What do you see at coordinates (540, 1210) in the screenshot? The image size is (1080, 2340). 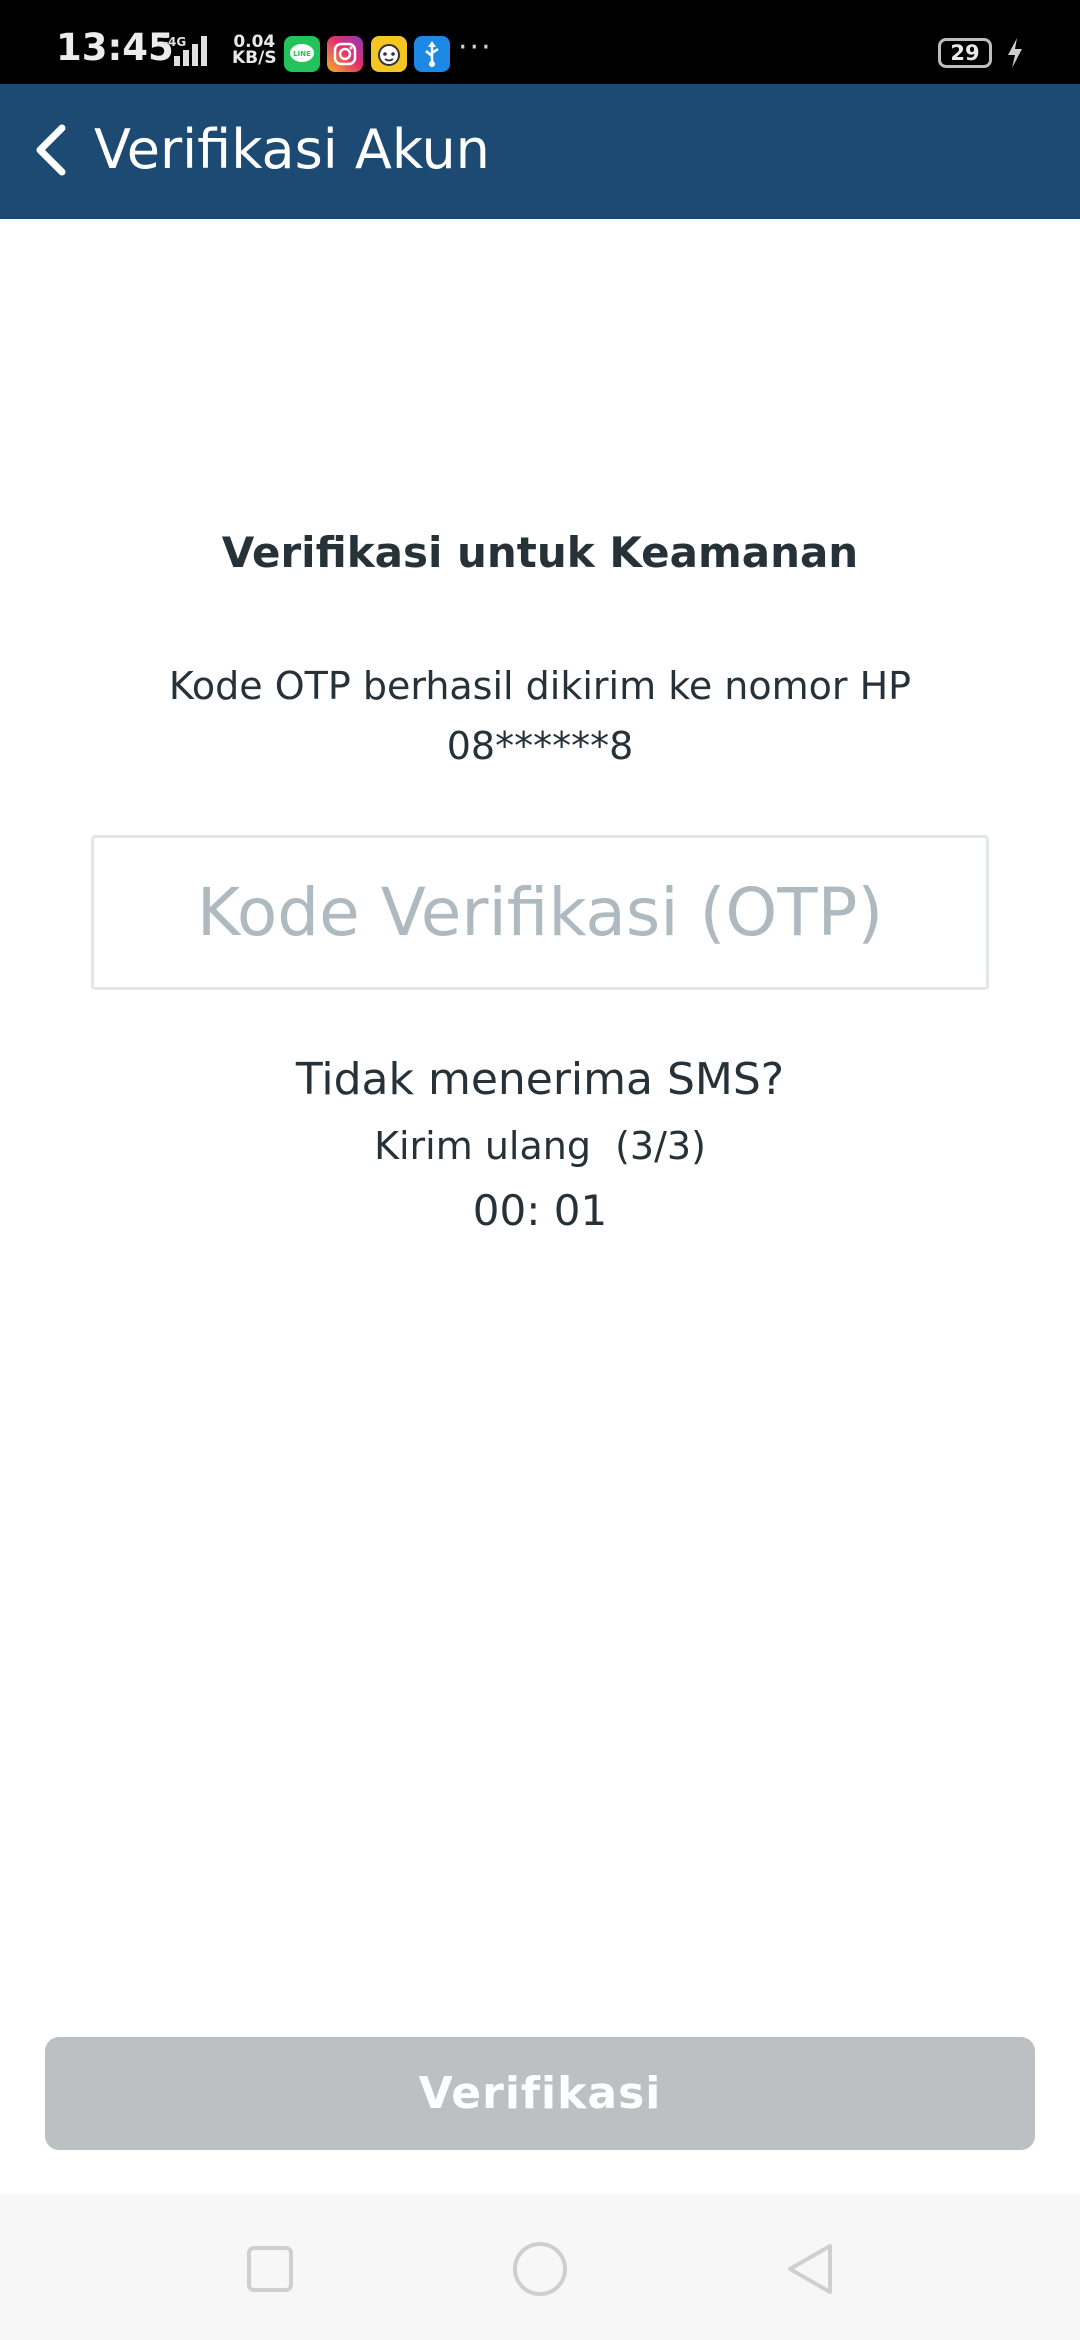 I see `countdown-timer: 00: 01` at bounding box center [540, 1210].